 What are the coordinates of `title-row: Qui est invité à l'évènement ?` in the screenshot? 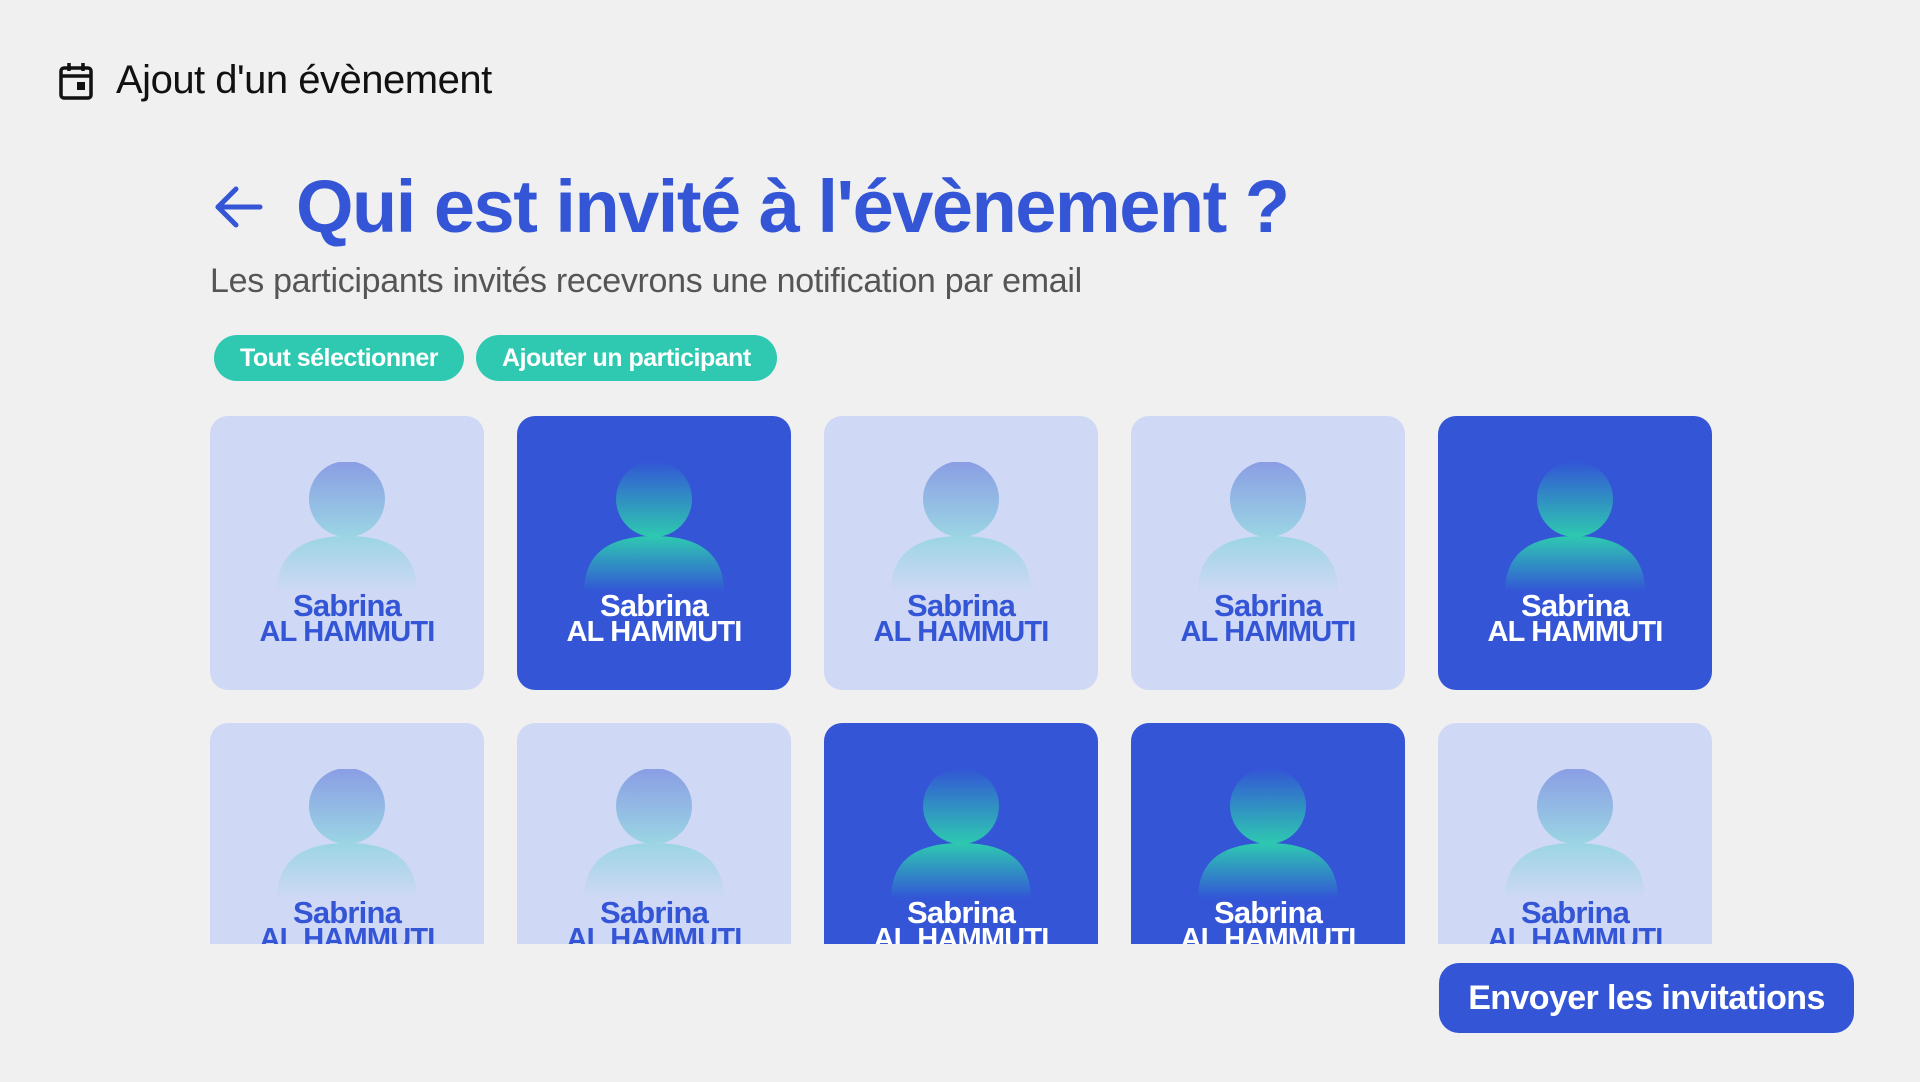 It's located at (960, 207).